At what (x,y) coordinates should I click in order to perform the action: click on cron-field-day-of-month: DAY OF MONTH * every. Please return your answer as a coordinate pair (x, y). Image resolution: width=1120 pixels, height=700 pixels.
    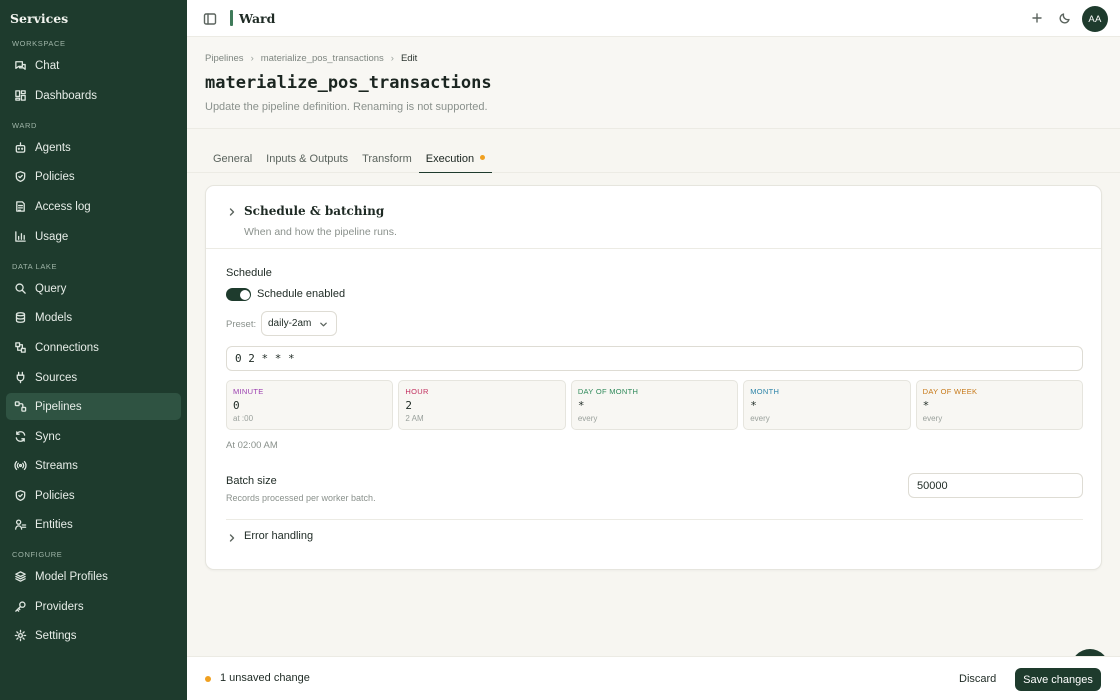
    Looking at the image, I should click on (654, 405).